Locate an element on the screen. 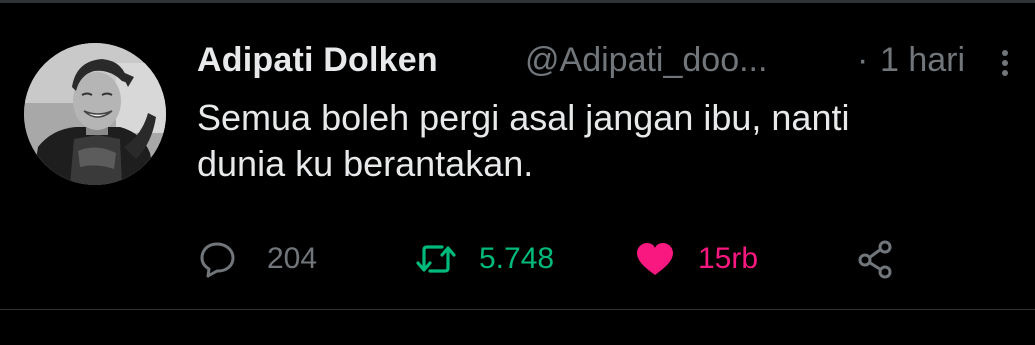 The width and height of the screenshot is (1035, 345). like-button: 15rb is located at coordinates (696, 259).